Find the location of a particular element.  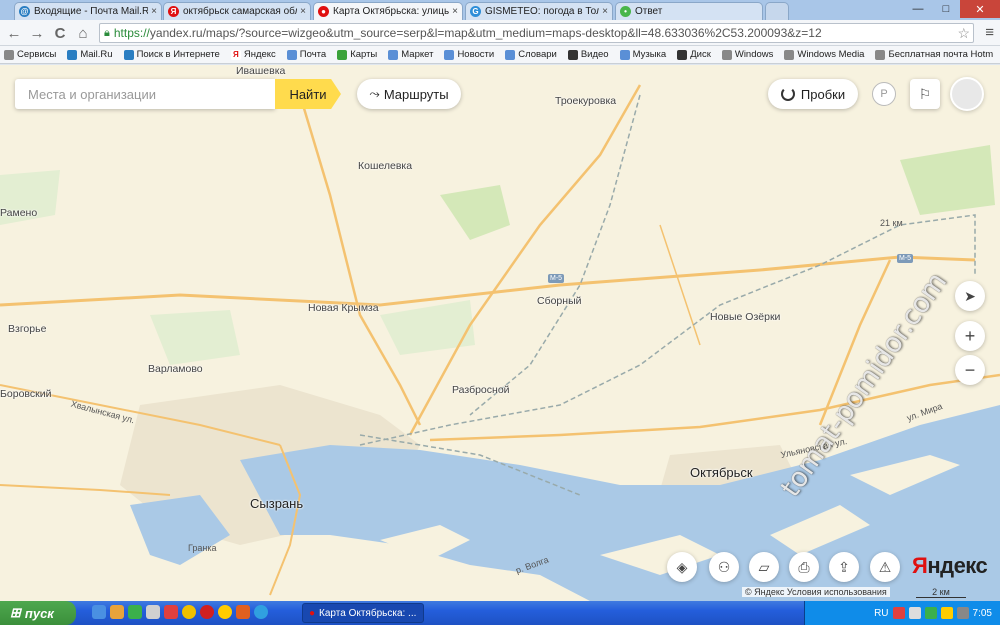

place-varlamovo: Варламово is located at coordinates (175, 369).